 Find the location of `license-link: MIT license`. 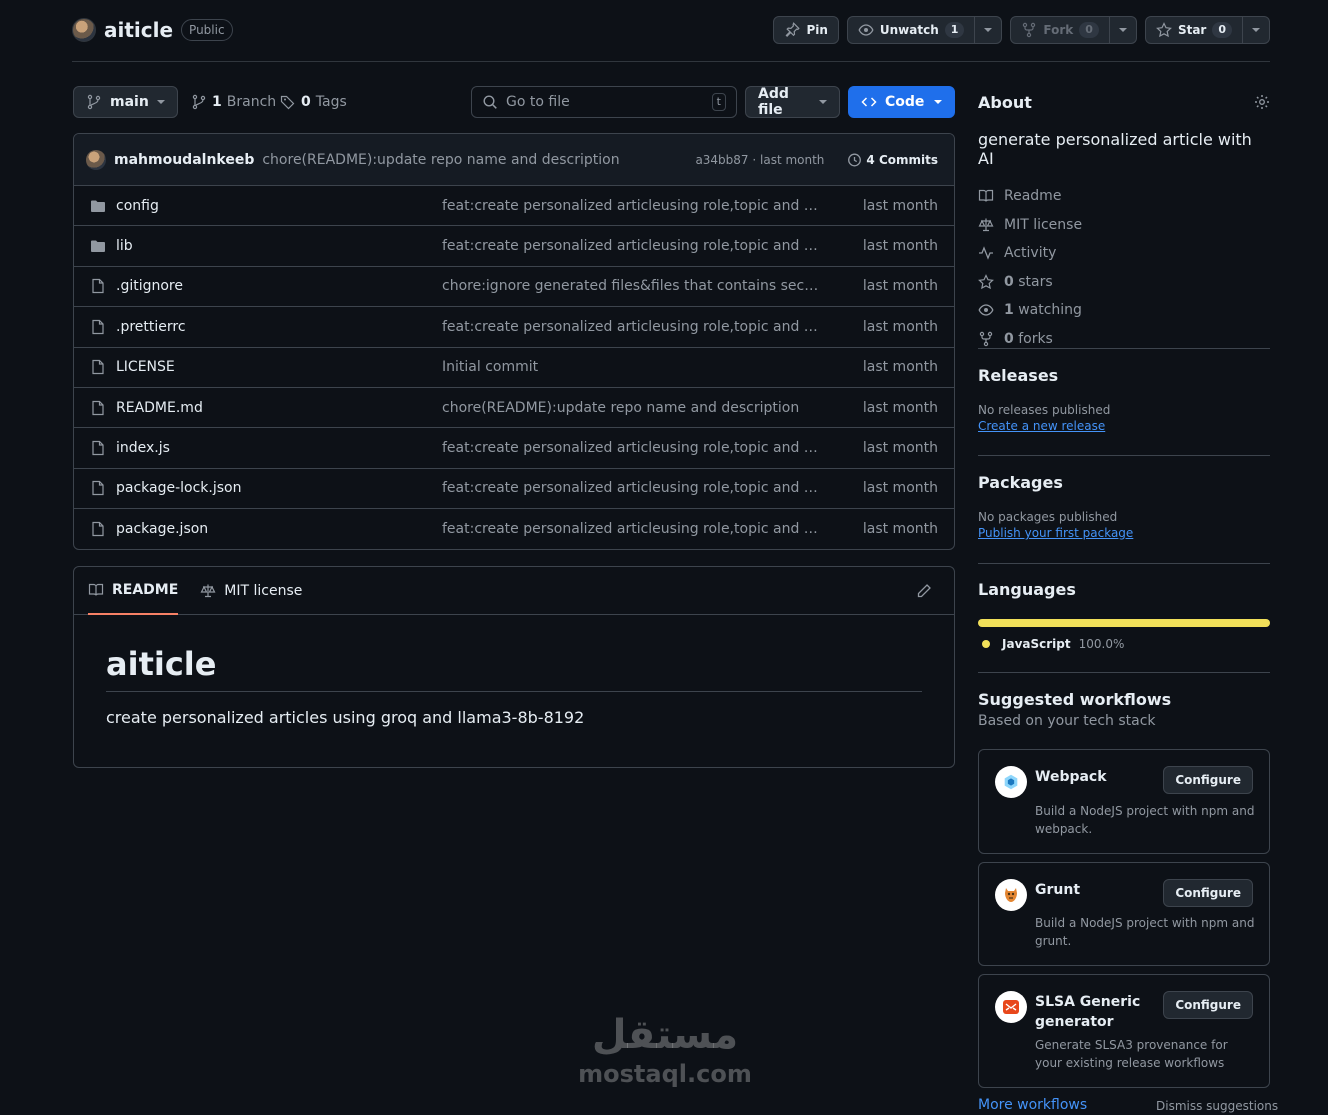

license-link: MIT license is located at coordinates (1124, 225).